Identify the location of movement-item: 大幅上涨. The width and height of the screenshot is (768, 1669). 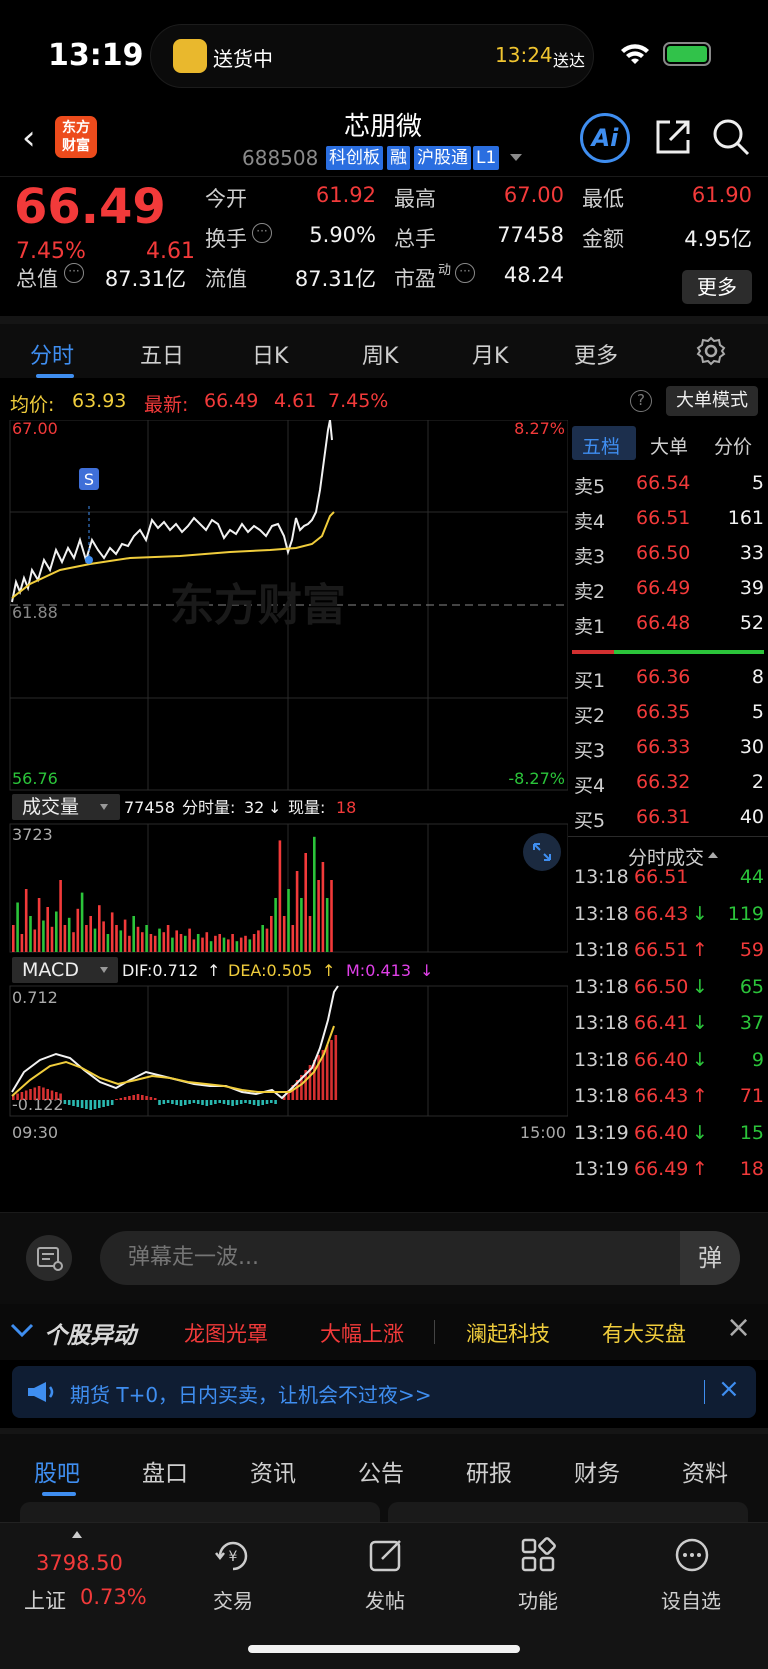
(362, 1333).